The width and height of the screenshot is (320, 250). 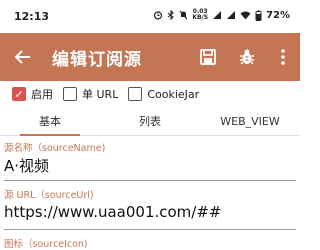 I want to click on bug-icon, so click(x=247, y=57).